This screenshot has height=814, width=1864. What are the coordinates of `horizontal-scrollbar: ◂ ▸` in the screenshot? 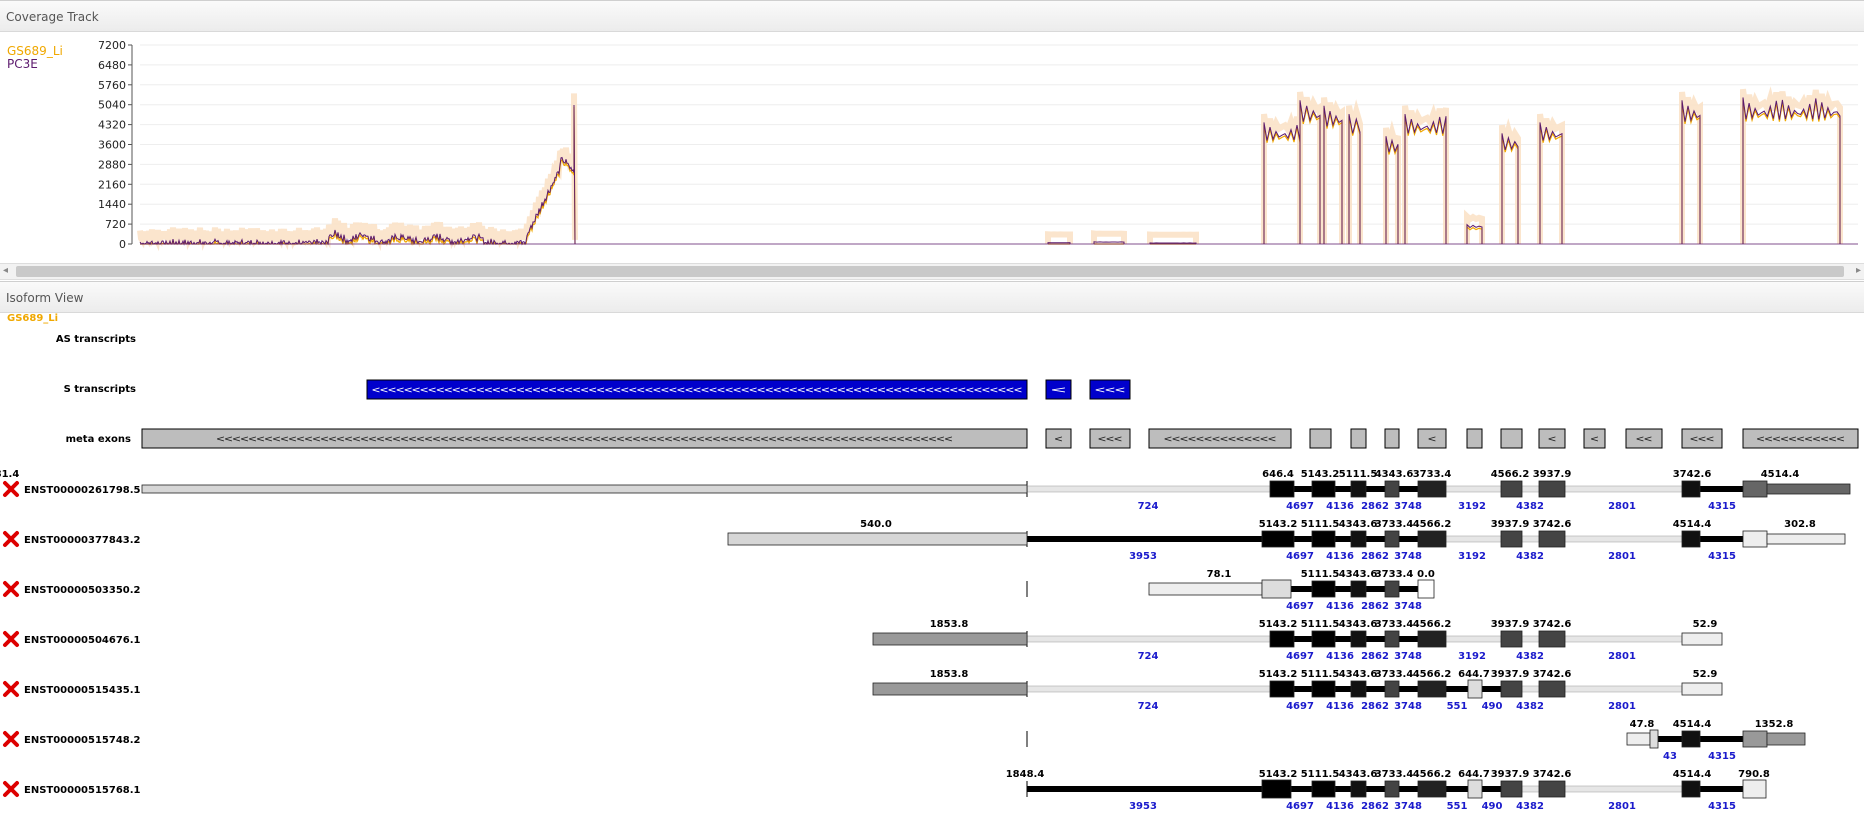 It's located at (932, 271).